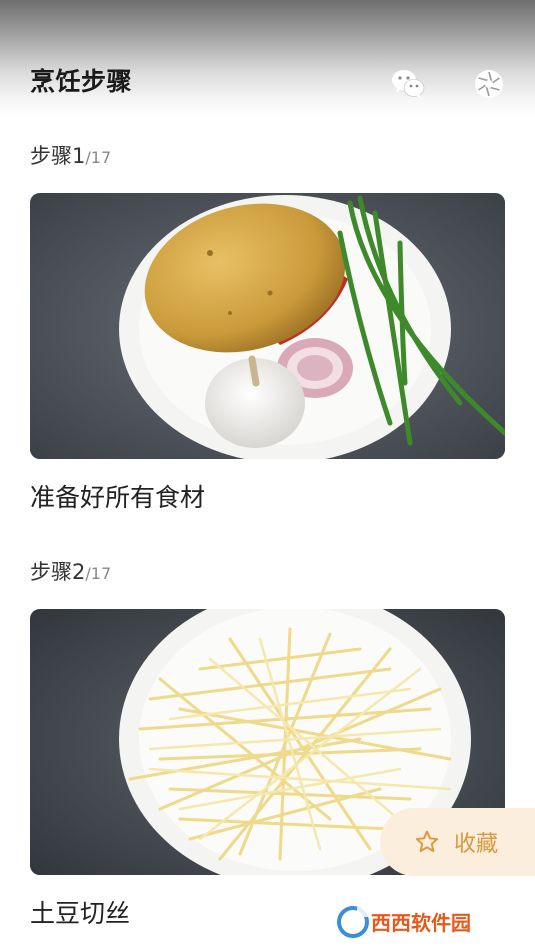 The height and width of the screenshot is (951, 535). I want to click on favorite-button: 收藏, so click(457, 842).